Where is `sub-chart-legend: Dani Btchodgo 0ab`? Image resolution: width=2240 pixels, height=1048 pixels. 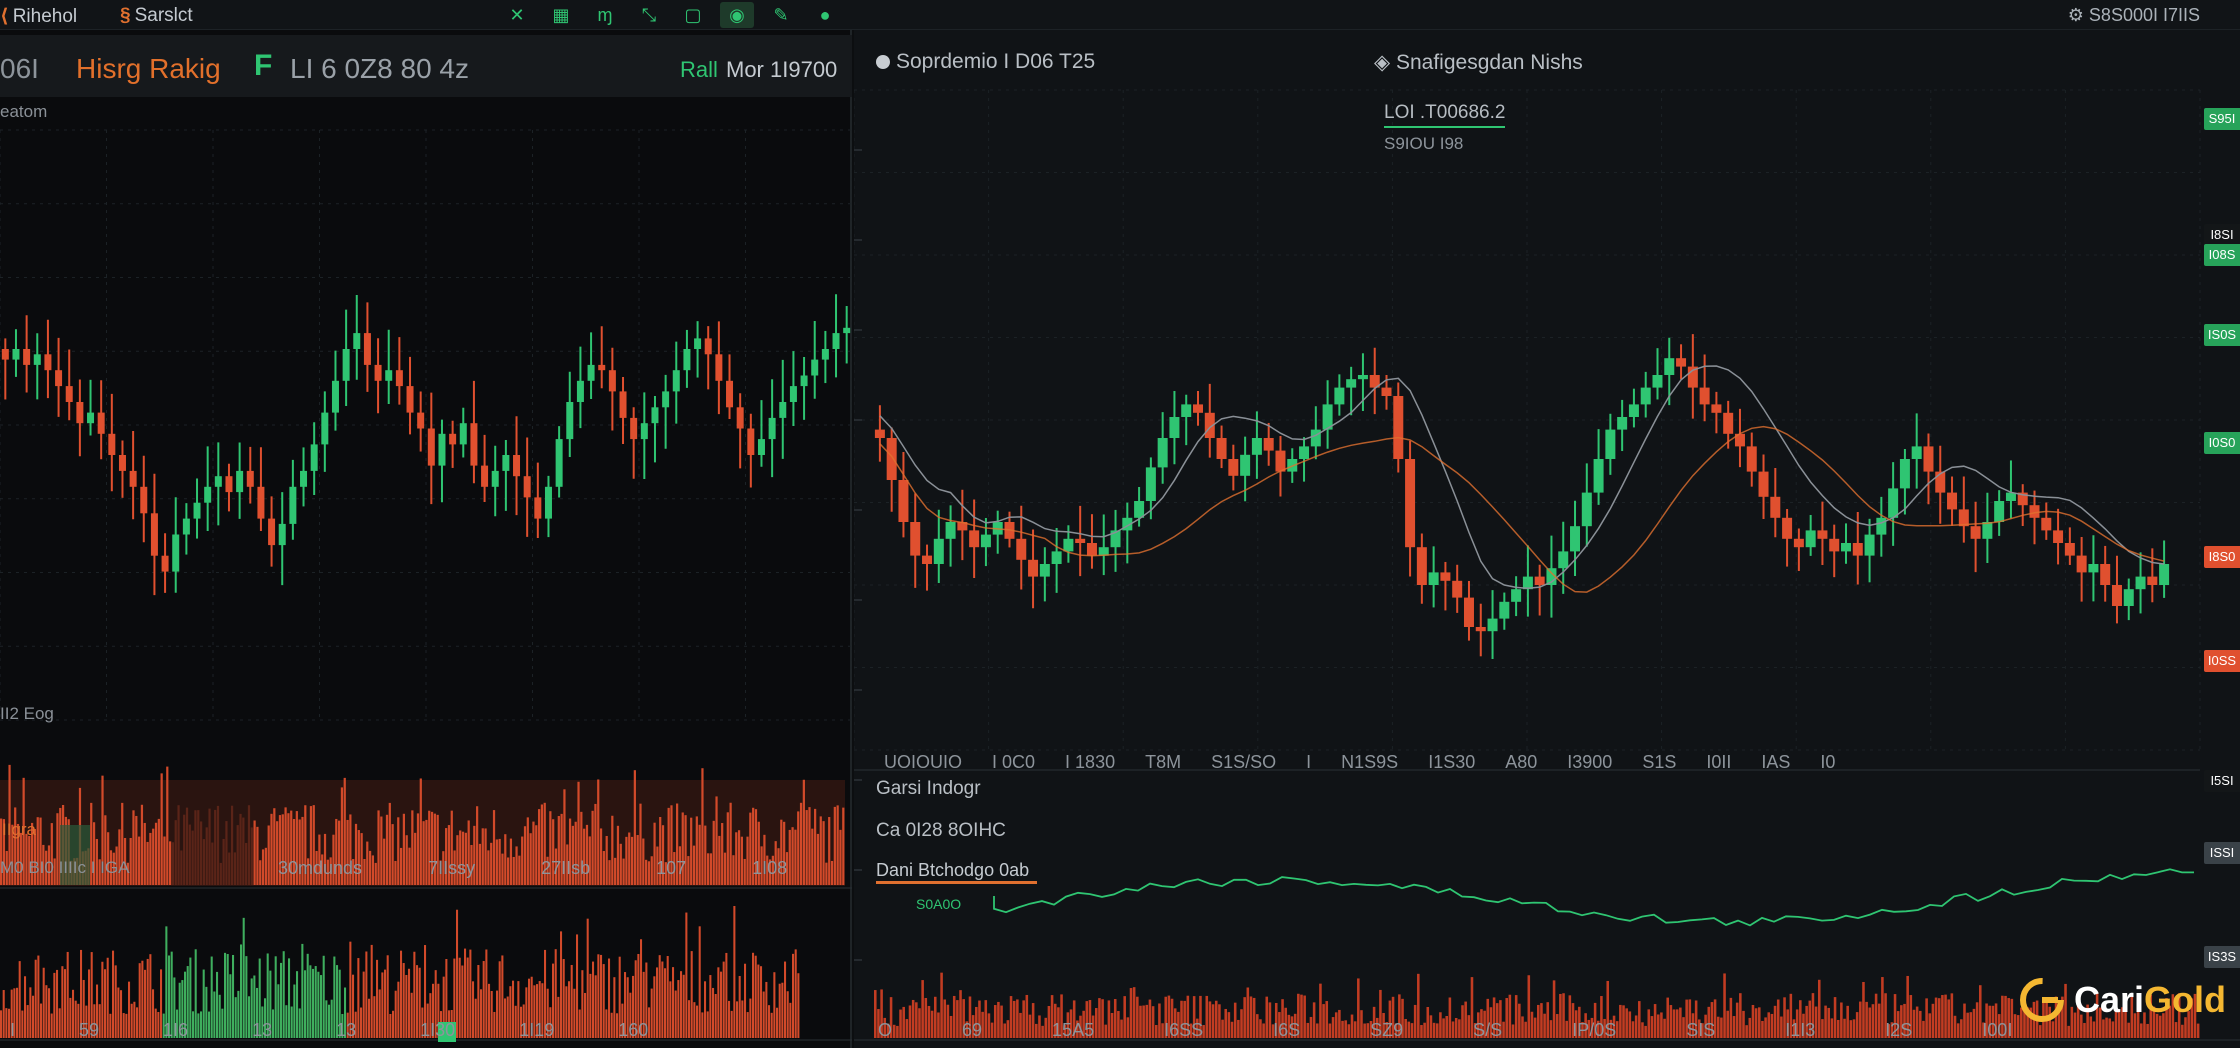
sub-chart-legend: Dani Btchodgo 0ab is located at coordinates (957, 872).